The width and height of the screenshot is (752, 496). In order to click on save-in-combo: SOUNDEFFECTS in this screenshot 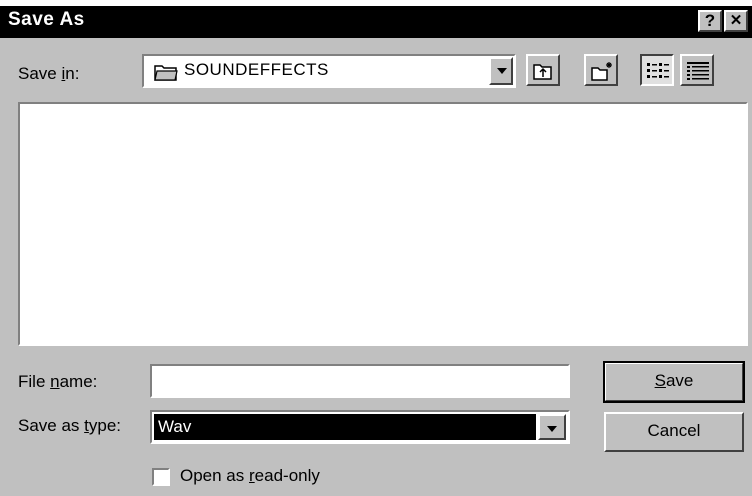, I will do `click(329, 71)`.